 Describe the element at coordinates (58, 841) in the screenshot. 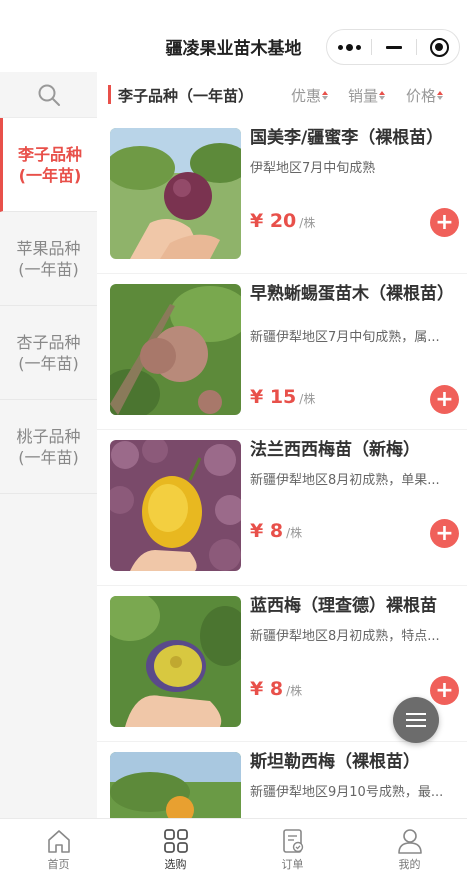

I see `home-icon` at that location.